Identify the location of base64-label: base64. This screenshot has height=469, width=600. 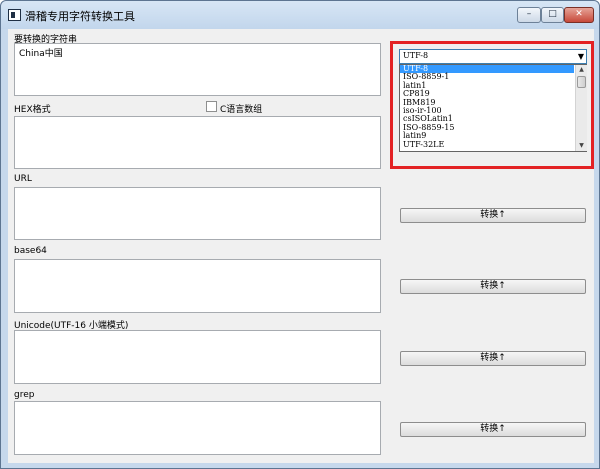
(30, 251).